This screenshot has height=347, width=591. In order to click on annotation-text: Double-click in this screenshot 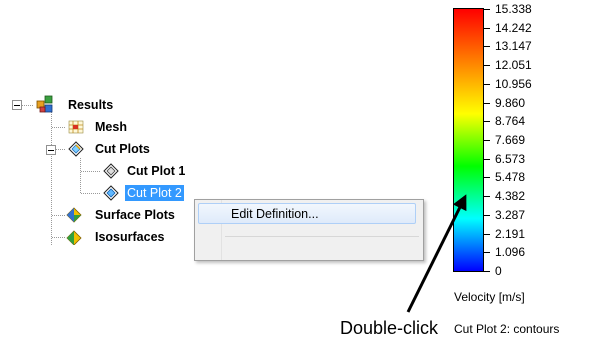, I will do `click(389, 328)`.